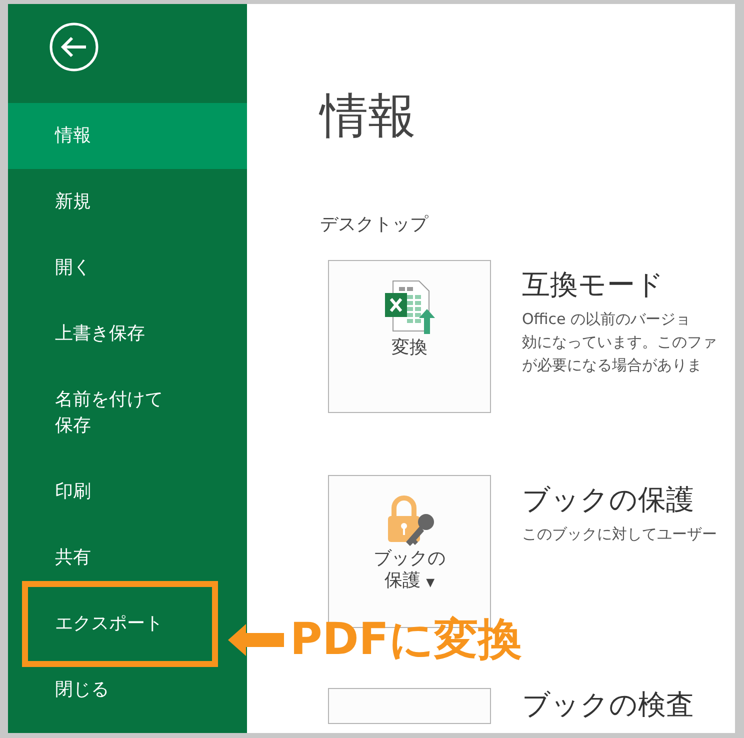 Image resolution: width=744 pixels, height=738 pixels. Describe the element at coordinates (256, 640) in the screenshot. I see `left-arrow-icon` at that location.